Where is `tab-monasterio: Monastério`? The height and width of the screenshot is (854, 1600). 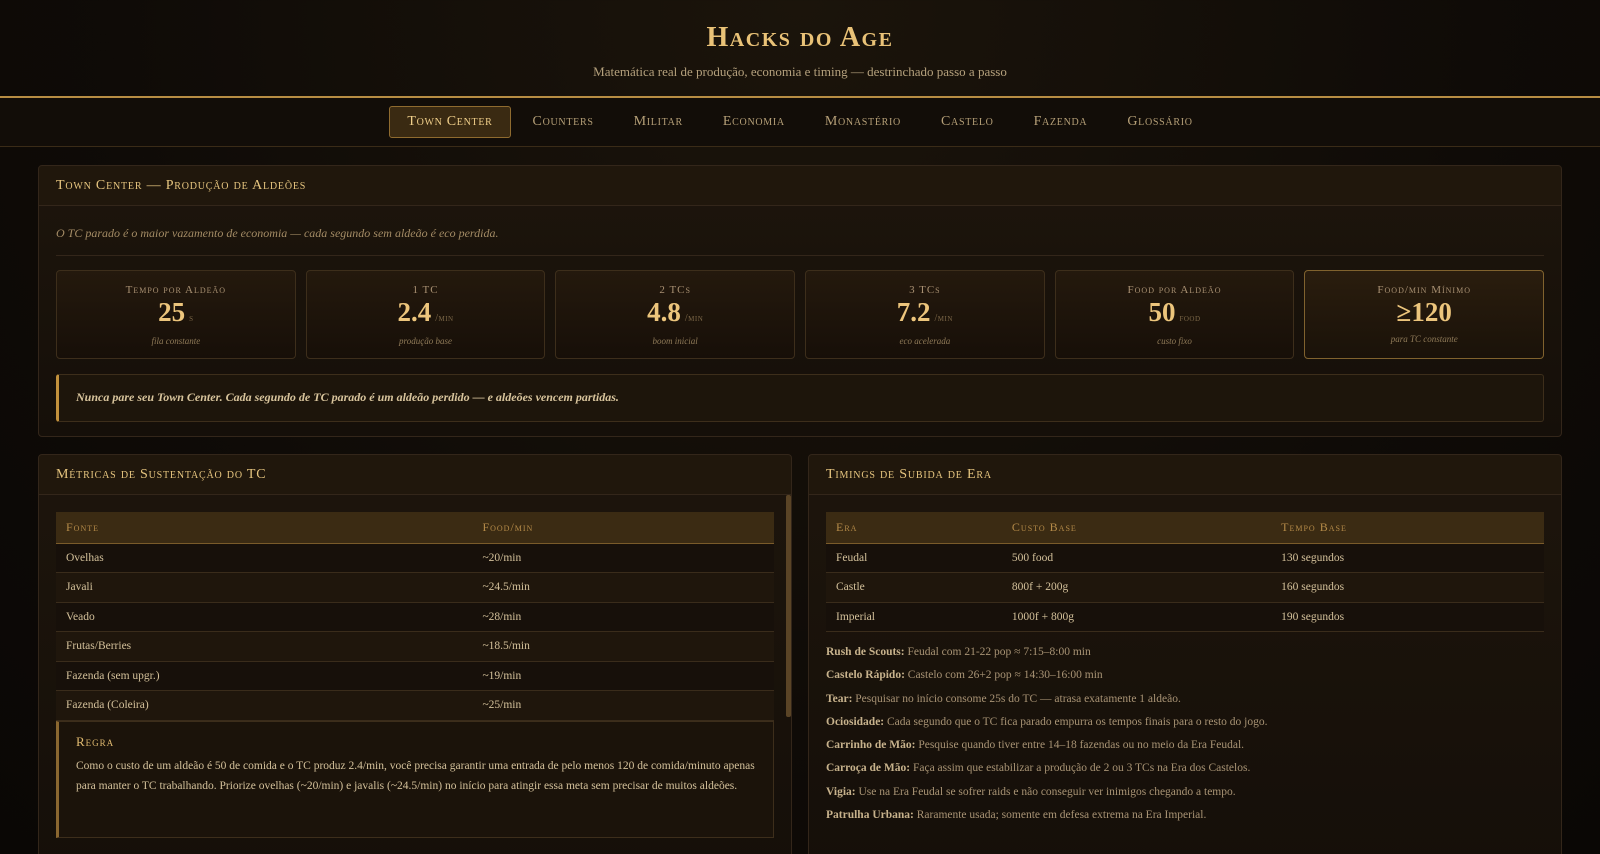
tab-monasterio: Monastério is located at coordinates (863, 122).